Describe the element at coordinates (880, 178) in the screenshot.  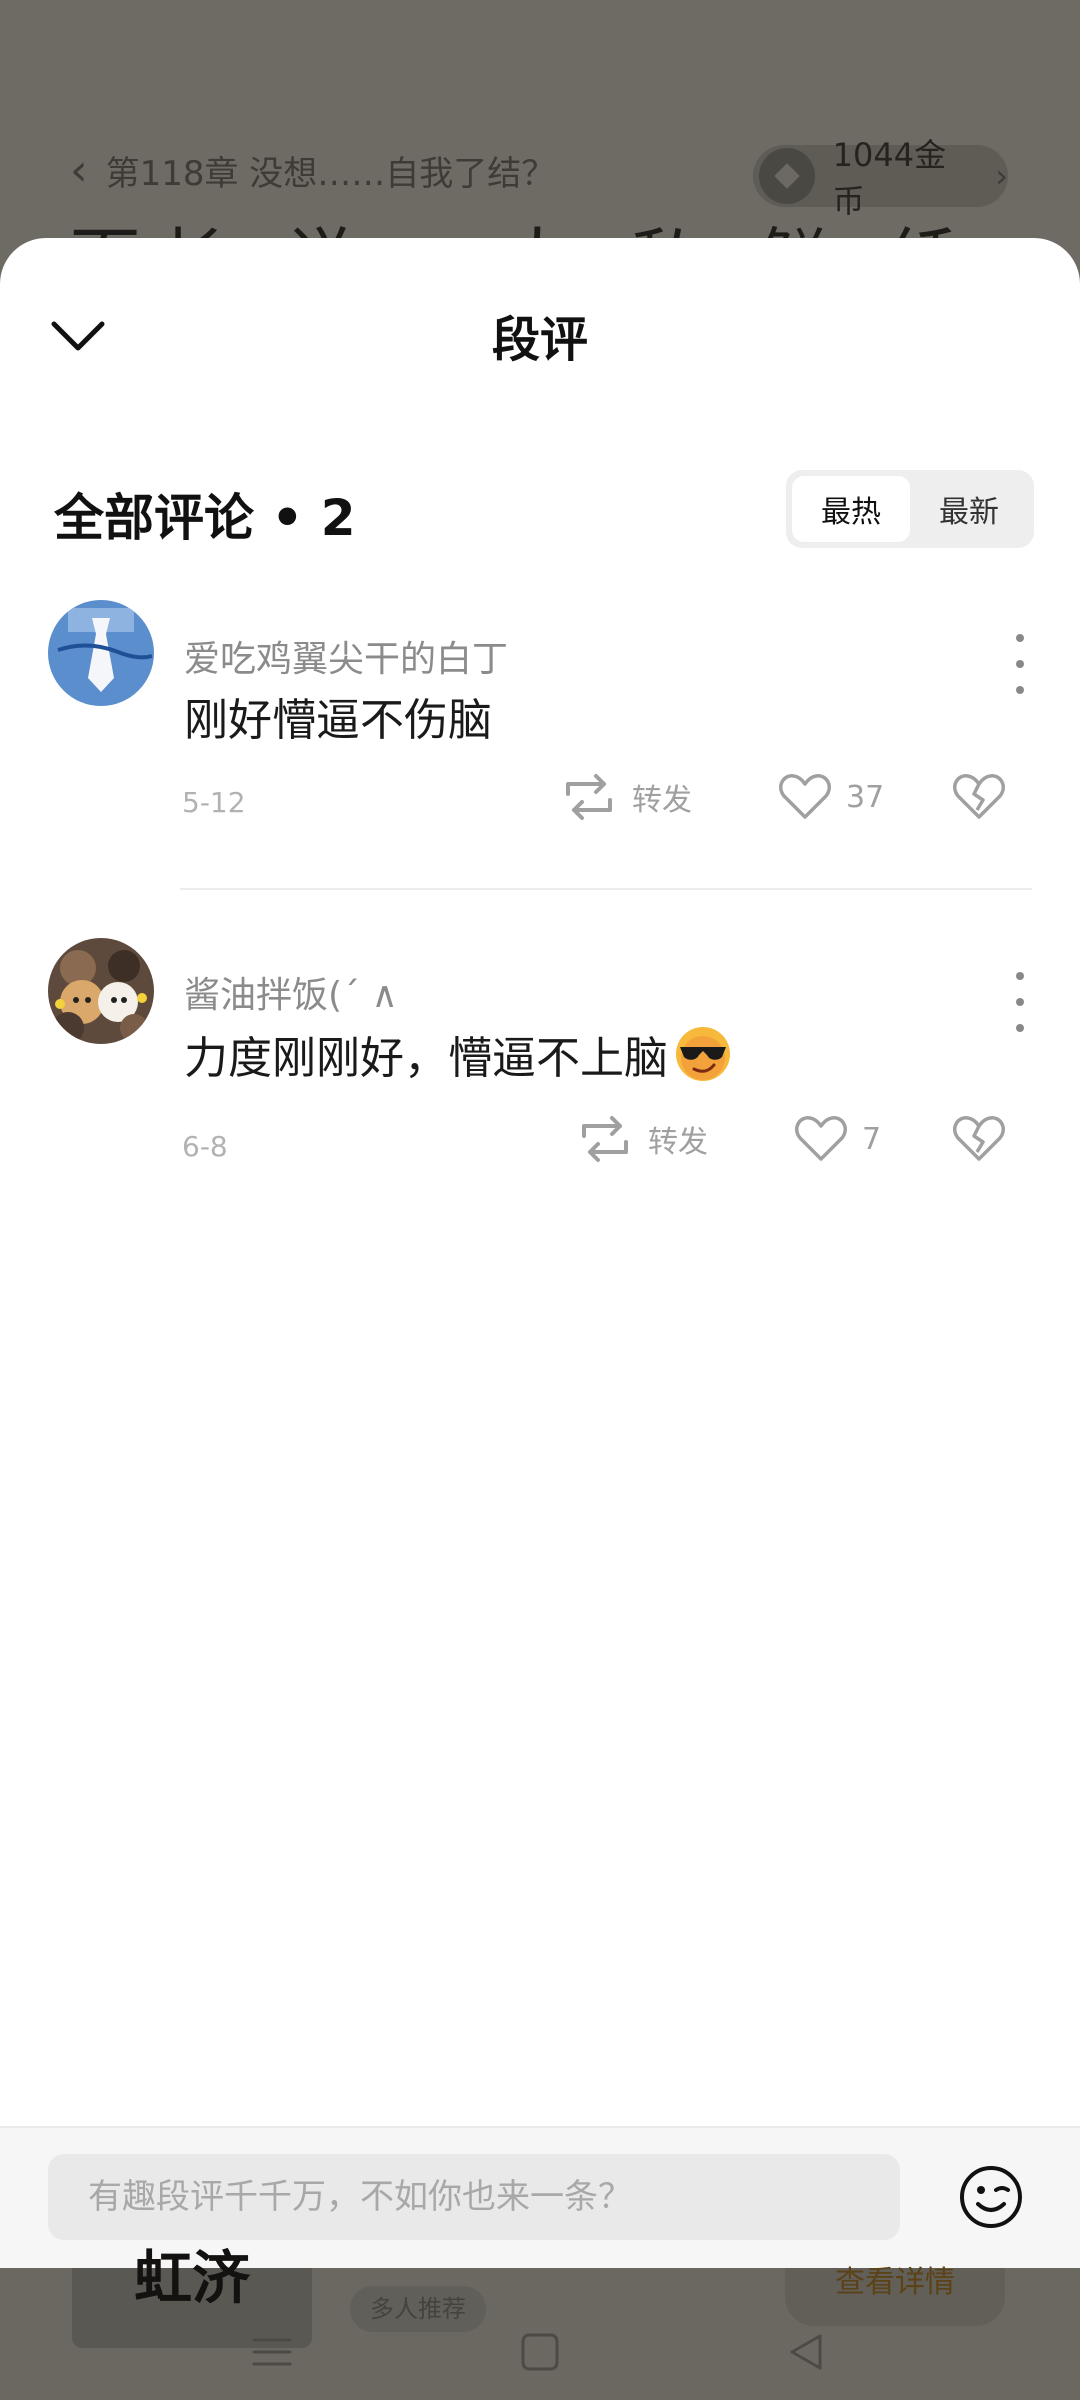
I see `coin-balance: 1044金币 ›` at that location.